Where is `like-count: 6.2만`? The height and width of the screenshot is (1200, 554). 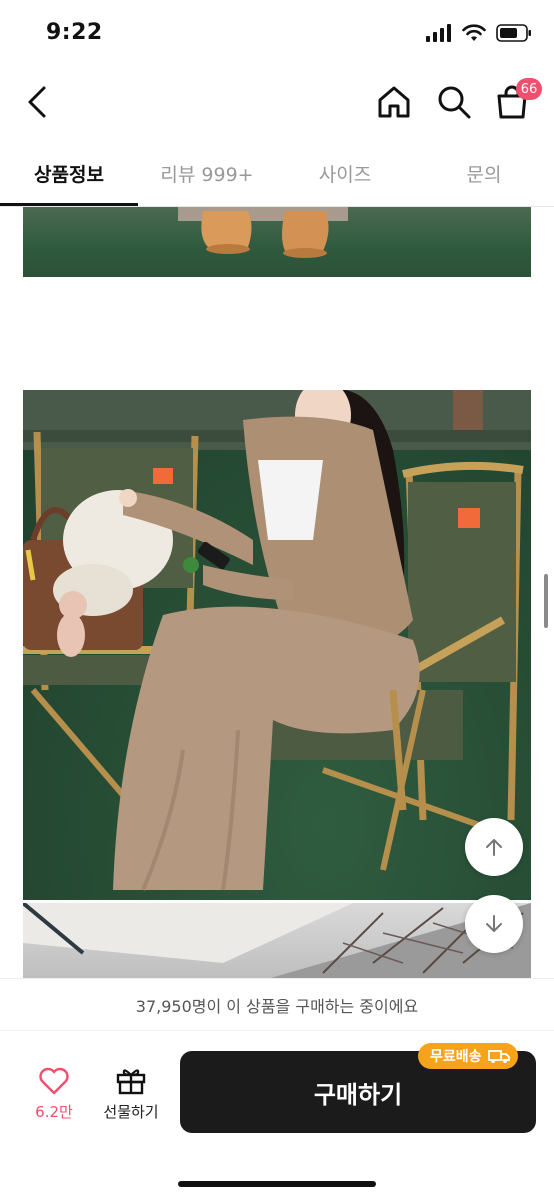 like-count: 6.2만 is located at coordinates (54, 1112).